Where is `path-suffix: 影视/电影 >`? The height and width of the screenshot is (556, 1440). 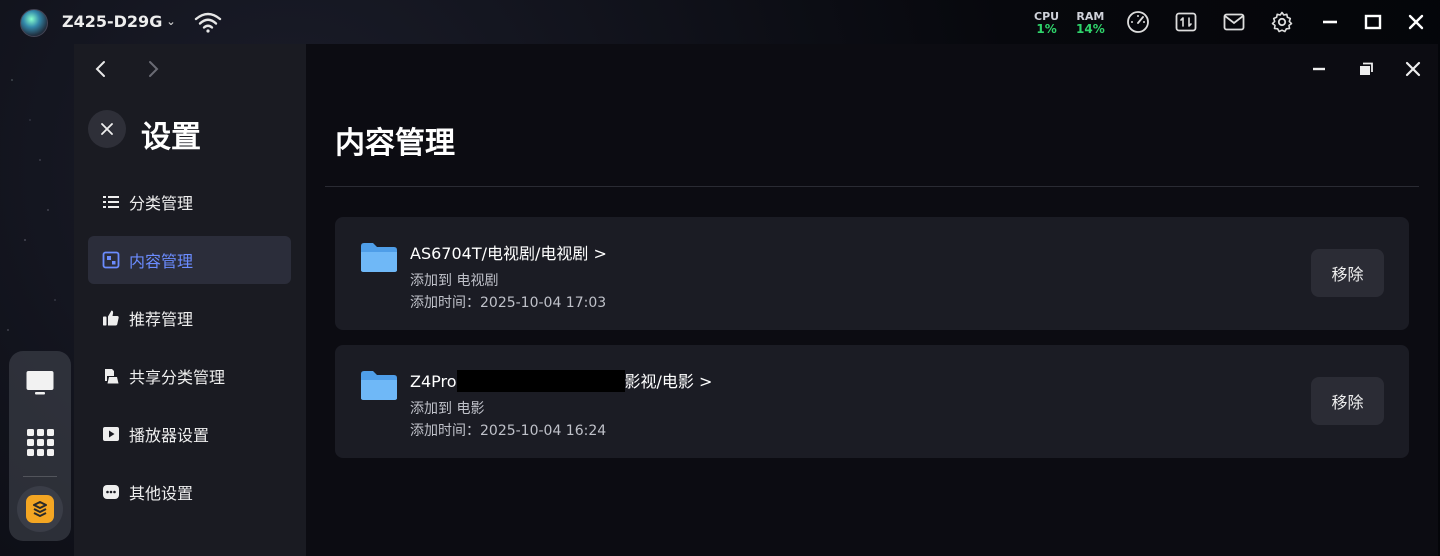
path-suffix: 影视/电影 > is located at coordinates (668, 381).